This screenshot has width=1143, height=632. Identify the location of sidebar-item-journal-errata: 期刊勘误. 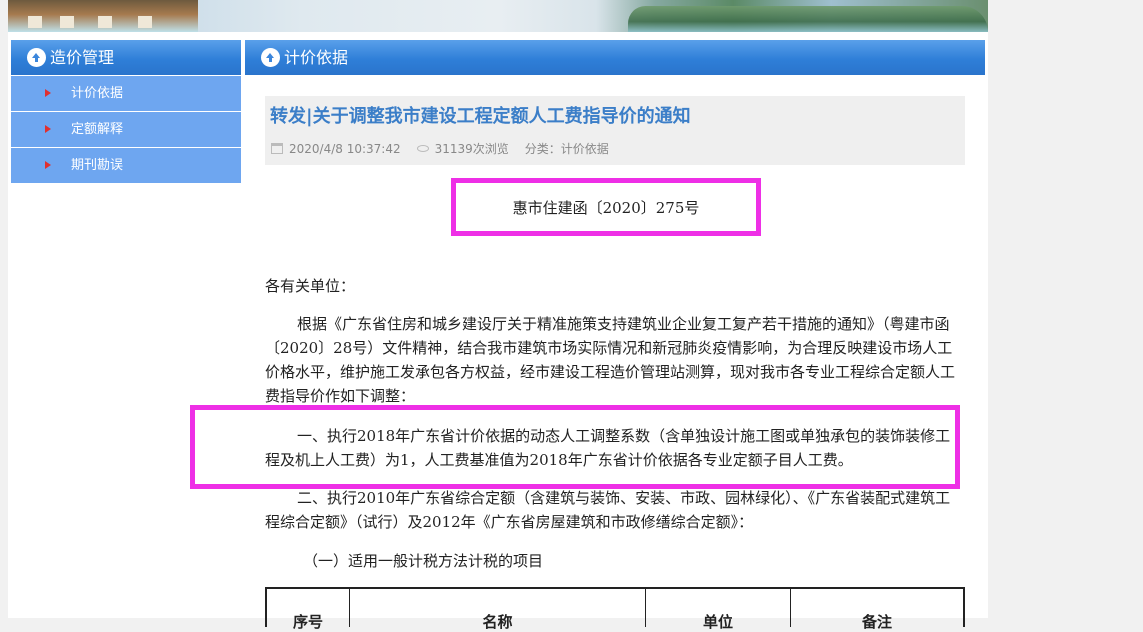
(126, 165).